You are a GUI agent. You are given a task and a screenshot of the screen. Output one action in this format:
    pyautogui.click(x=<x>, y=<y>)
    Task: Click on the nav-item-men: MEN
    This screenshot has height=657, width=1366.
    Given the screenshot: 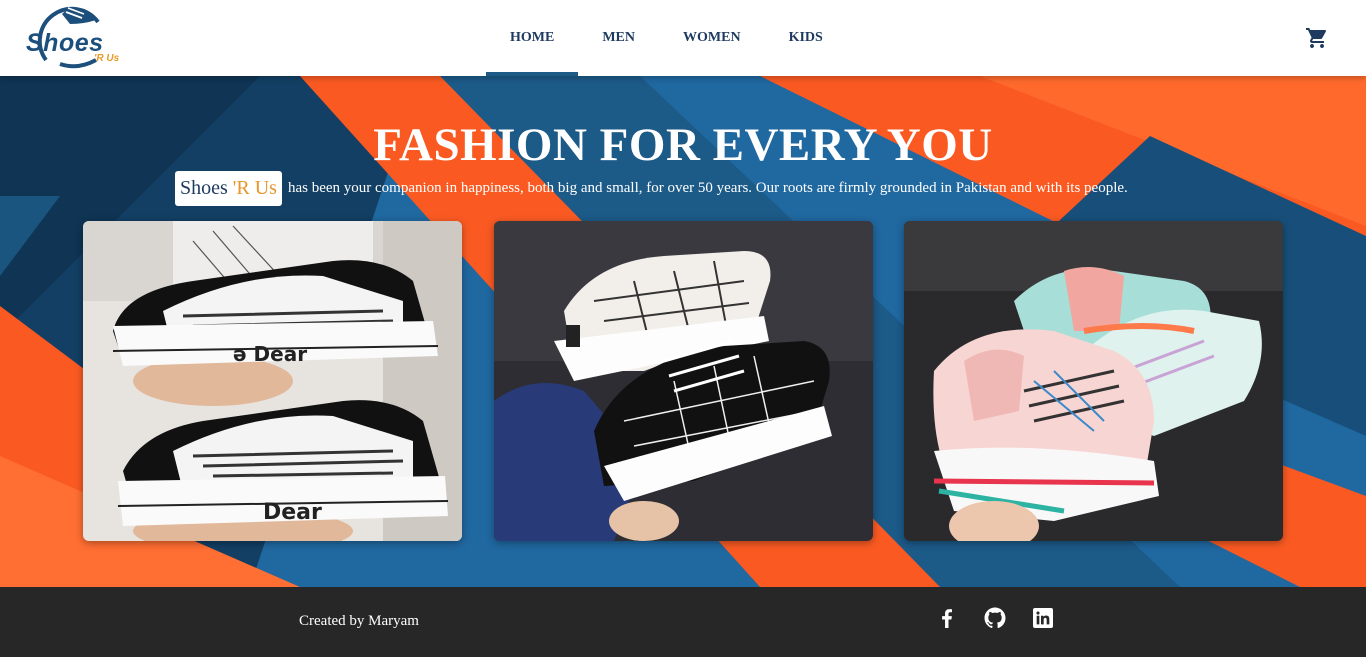 What is the action you would take?
    pyautogui.click(x=618, y=38)
    